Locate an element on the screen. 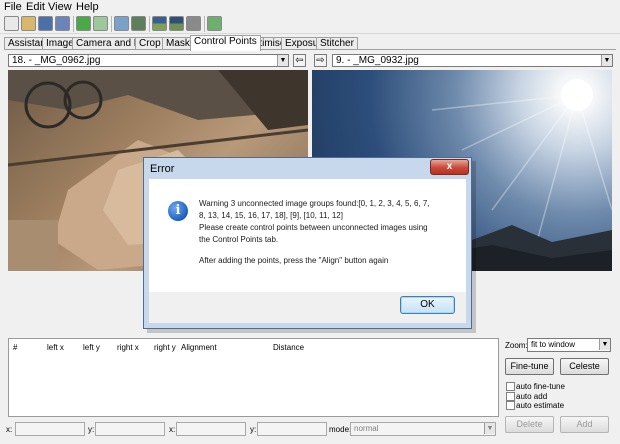 The height and width of the screenshot is (444, 620). open-folder-icon is located at coordinates (28, 23).